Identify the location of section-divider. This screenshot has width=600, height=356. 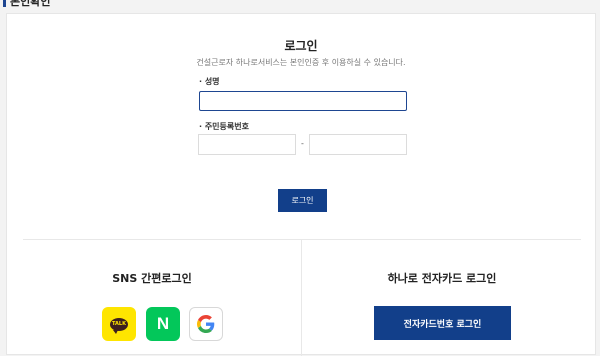
(302, 239).